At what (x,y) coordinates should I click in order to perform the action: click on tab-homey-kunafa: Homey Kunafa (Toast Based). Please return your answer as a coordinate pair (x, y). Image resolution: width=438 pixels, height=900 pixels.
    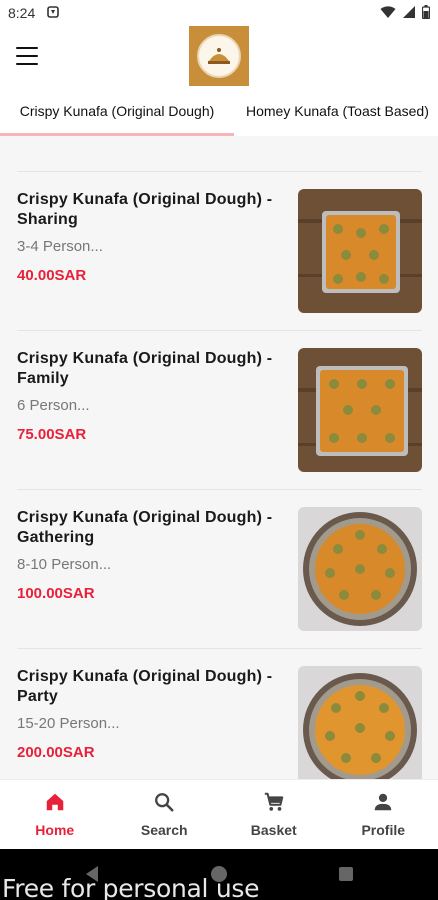
    Looking at the image, I should click on (336, 112).